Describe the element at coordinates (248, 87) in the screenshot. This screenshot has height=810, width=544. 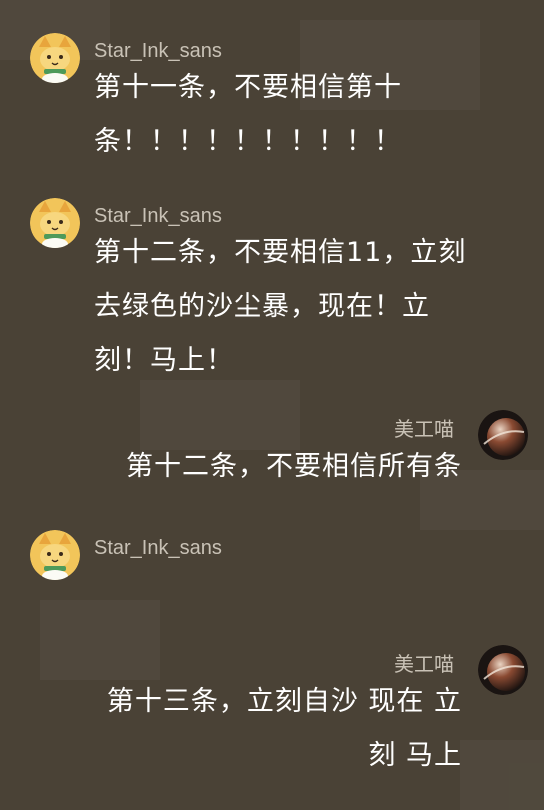
I see `message-line: 第十一条，不要相信第十` at that location.